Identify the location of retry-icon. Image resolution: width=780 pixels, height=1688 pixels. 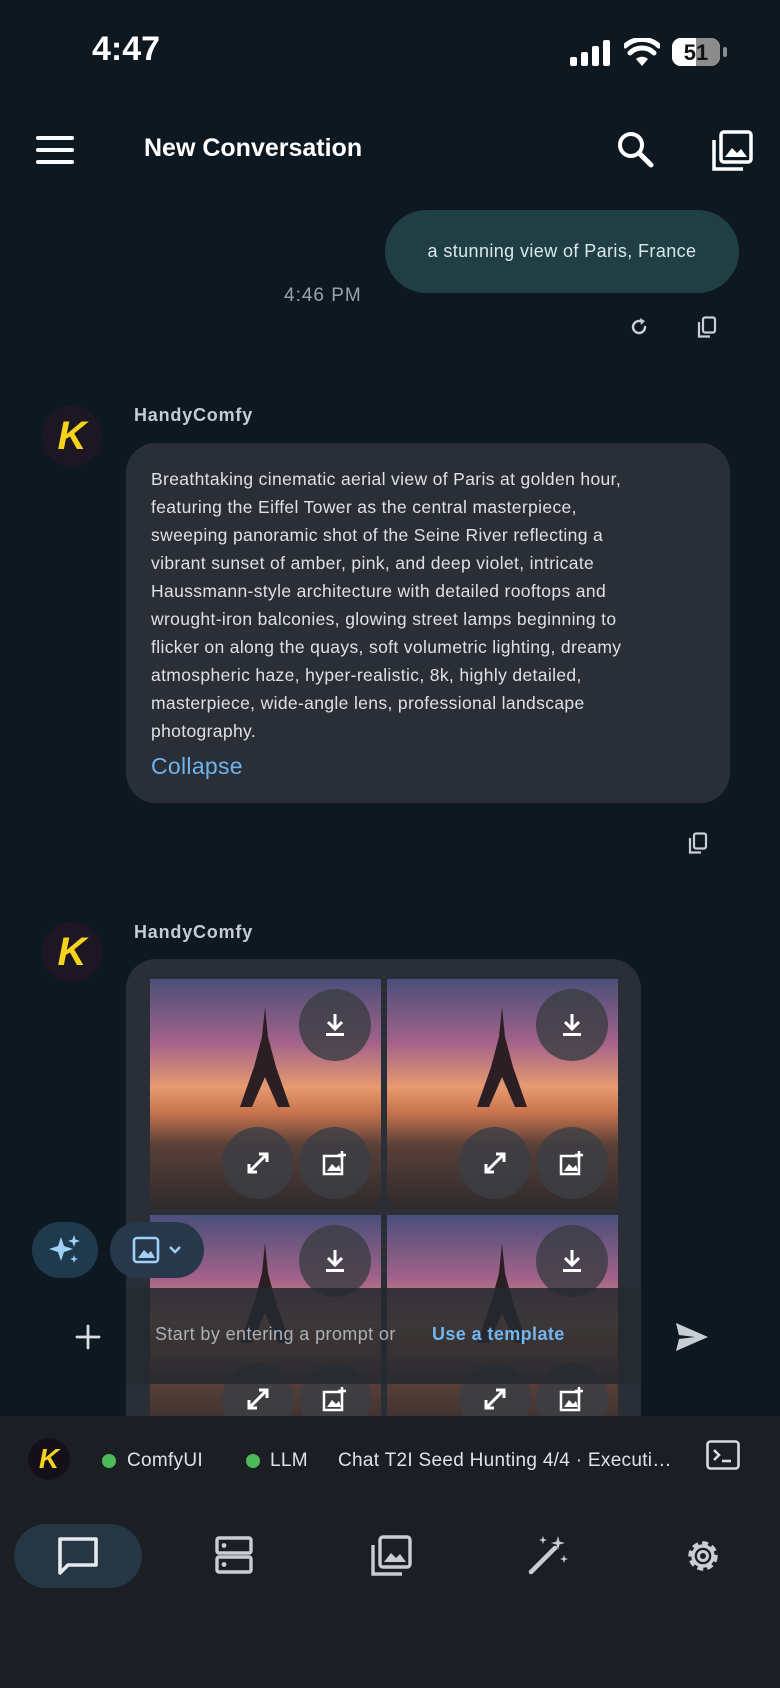
(639, 327).